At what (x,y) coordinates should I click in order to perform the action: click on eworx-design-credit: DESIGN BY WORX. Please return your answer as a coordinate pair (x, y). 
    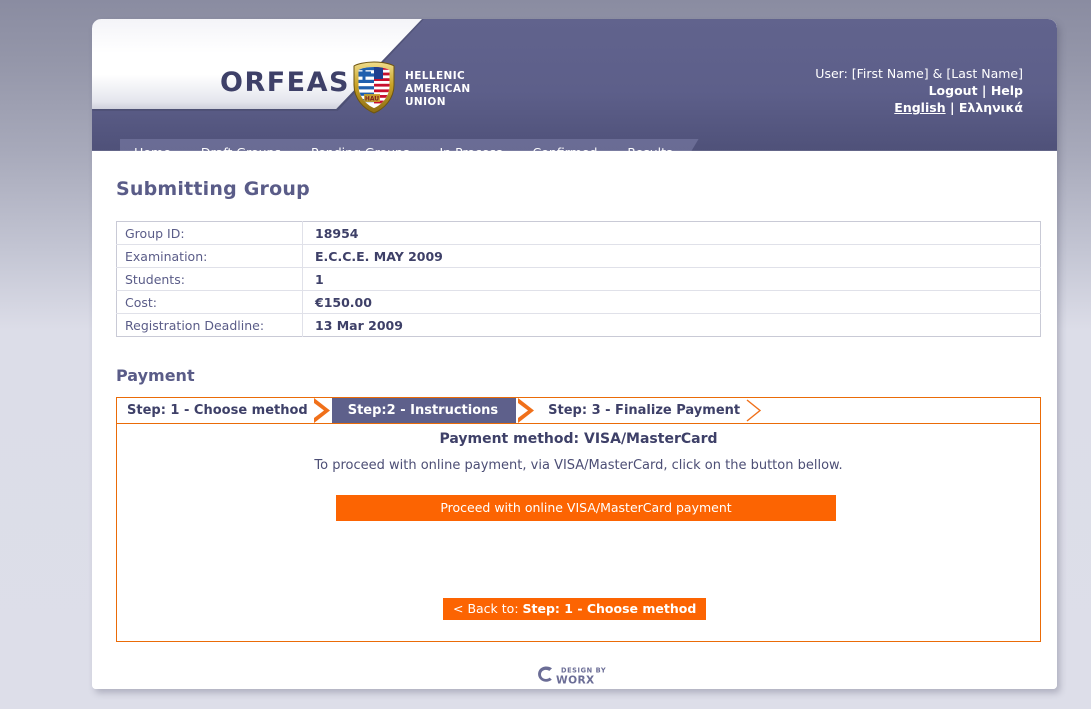
    Looking at the image, I should click on (574, 675).